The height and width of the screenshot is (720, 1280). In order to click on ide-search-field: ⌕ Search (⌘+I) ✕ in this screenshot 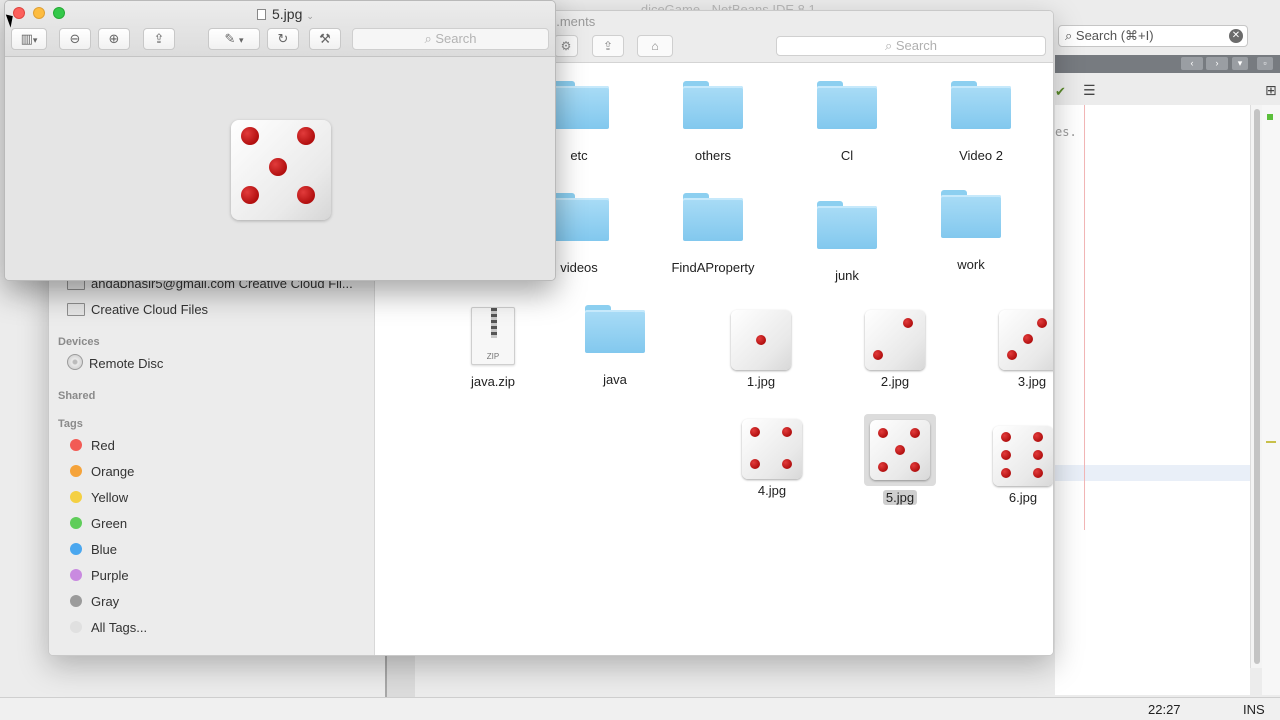, I will do `click(1153, 36)`.